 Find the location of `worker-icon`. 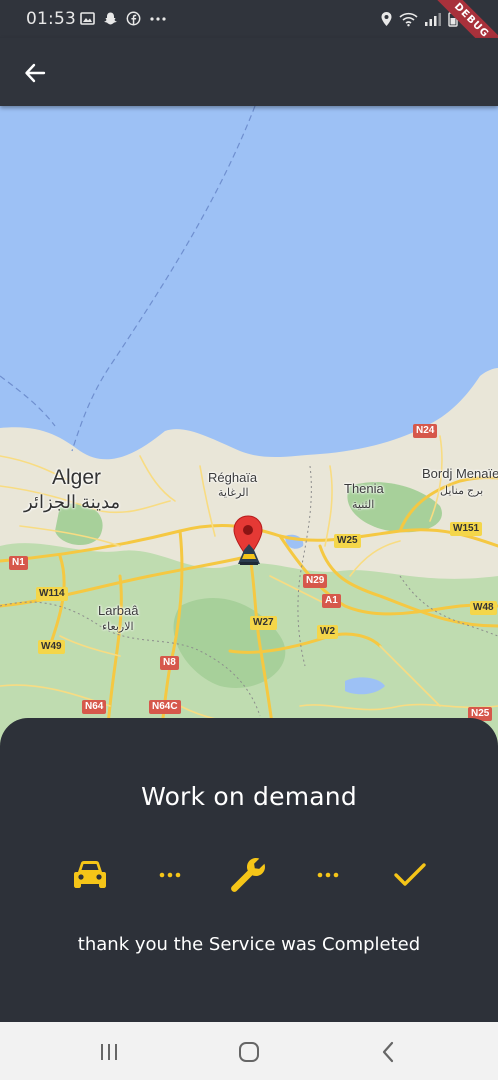

worker-icon is located at coordinates (249, 554).